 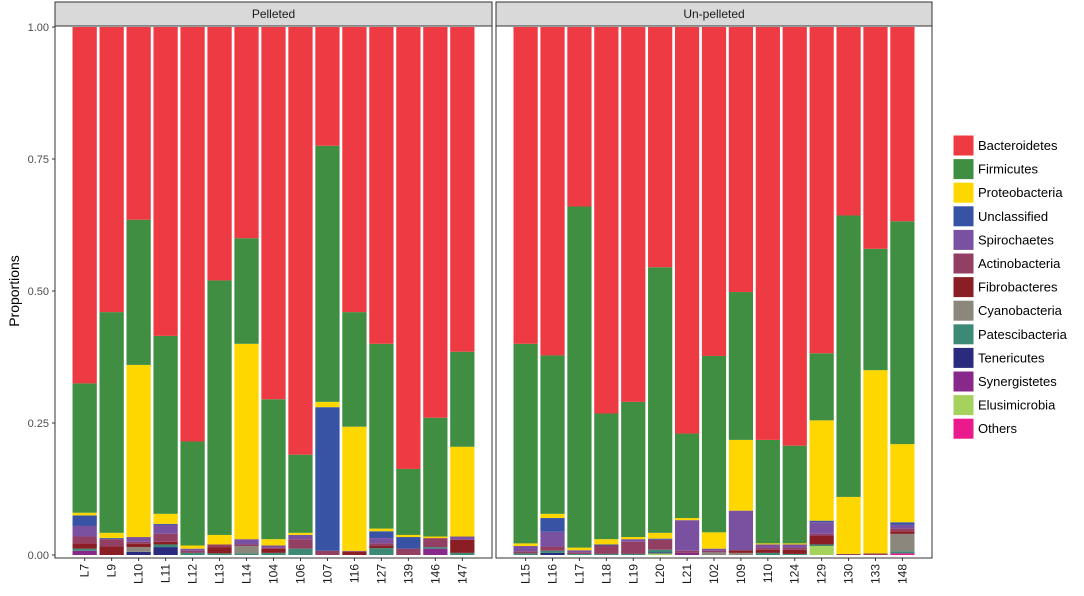 I want to click on legend-item-synergistetes: Synergistetes, so click(x=1004, y=381).